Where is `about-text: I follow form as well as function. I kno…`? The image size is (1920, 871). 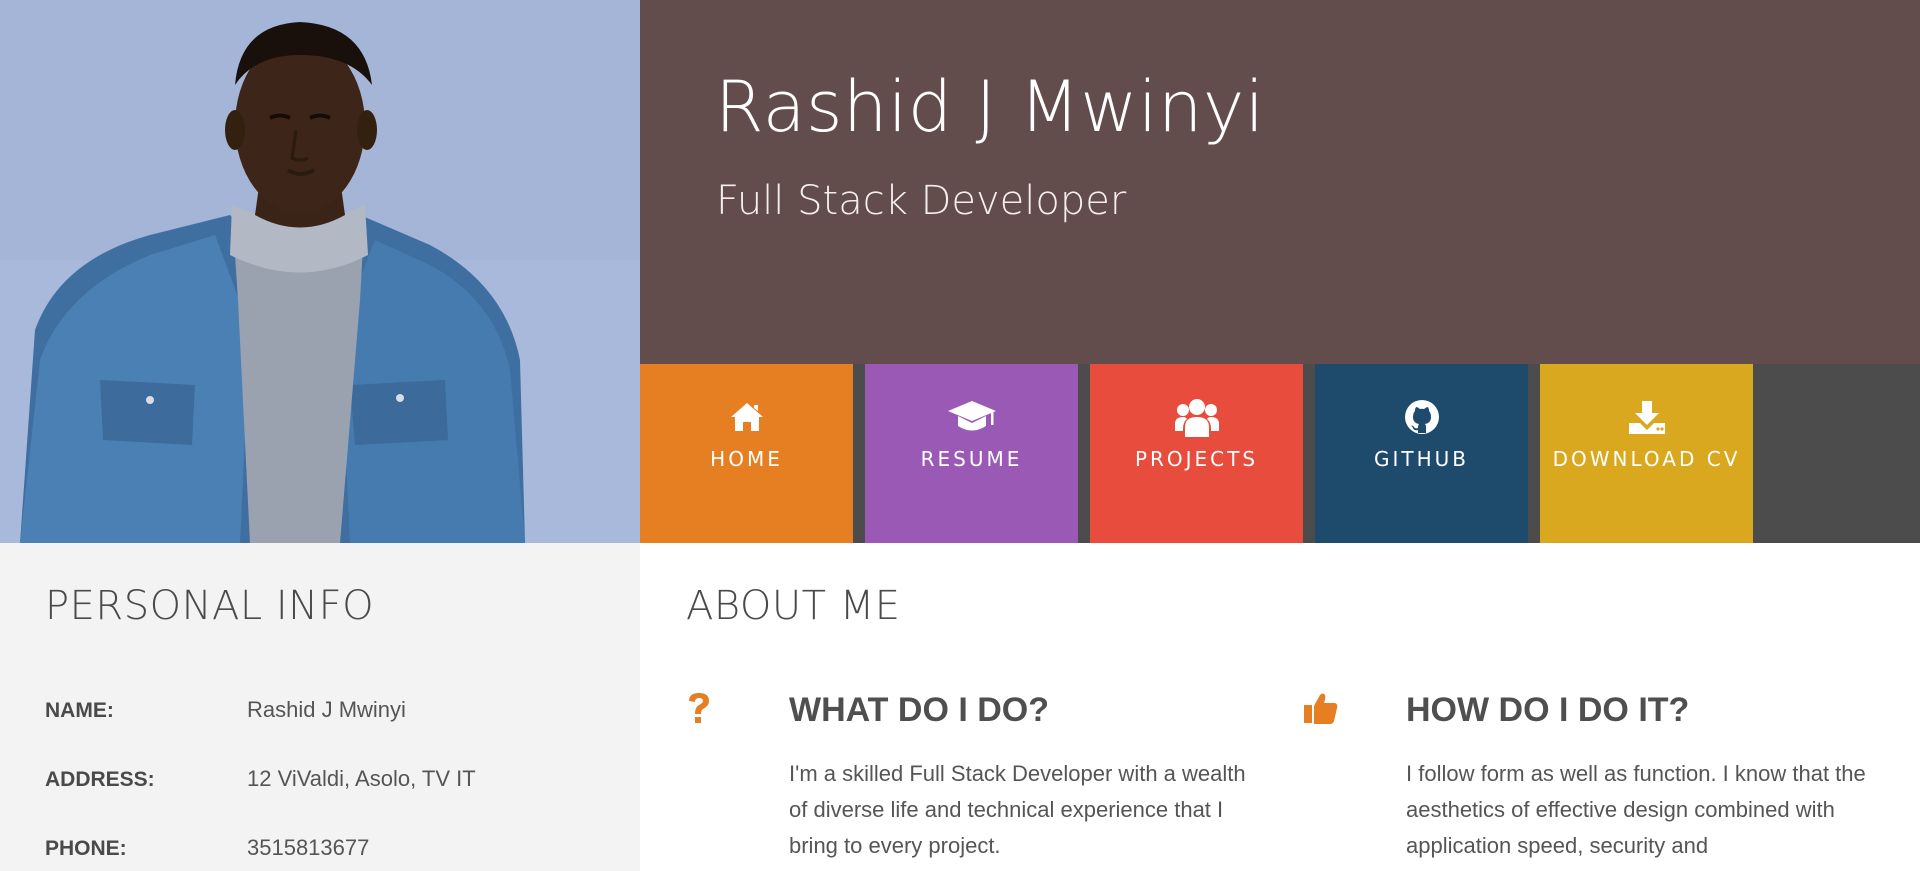
about-text: I follow form as well as function. I kno… is located at coordinates (1636, 809).